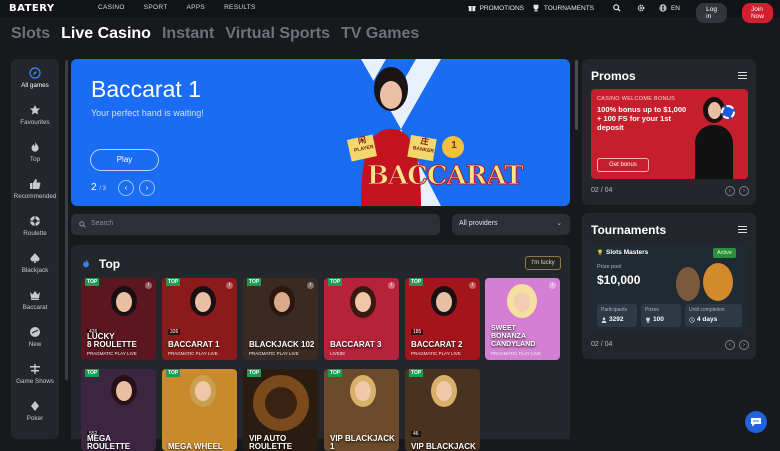  What do you see at coordinates (511, 224) in the screenshot?
I see `providers-select: All providers ⌄` at bounding box center [511, 224].